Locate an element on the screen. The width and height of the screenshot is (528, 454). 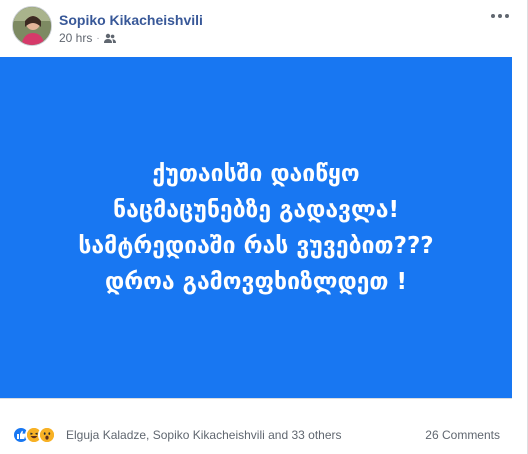
banner-line: ნაცმაცუნებზე გადავლა! is located at coordinates (256, 209).